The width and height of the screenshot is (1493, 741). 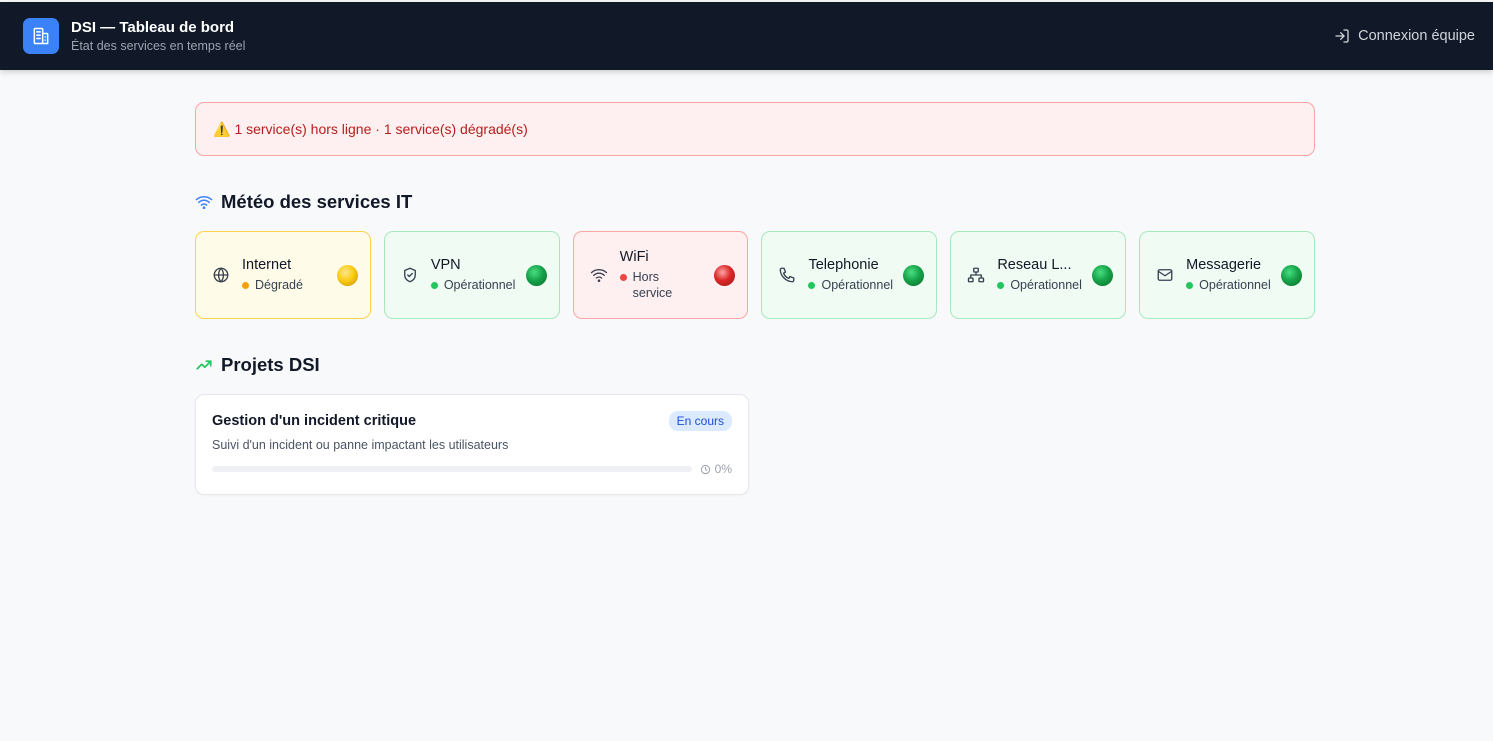 What do you see at coordinates (317, 201) in the screenshot?
I see `services-title: Météo des services IT` at bounding box center [317, 201].